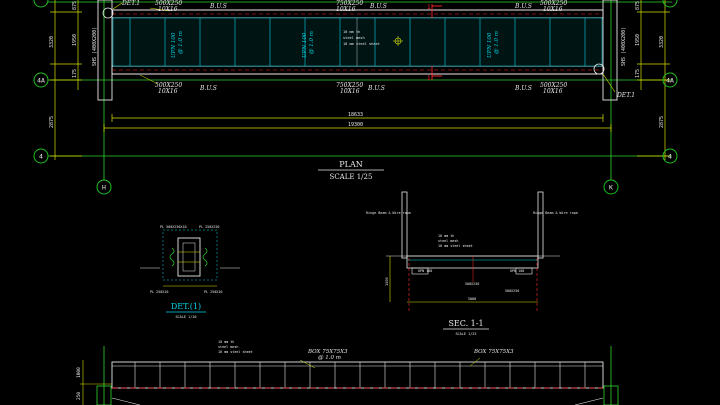 Image resolution: width=720 pixels, height=405 pixels. I want to click on section-deck, so click(472, 262).